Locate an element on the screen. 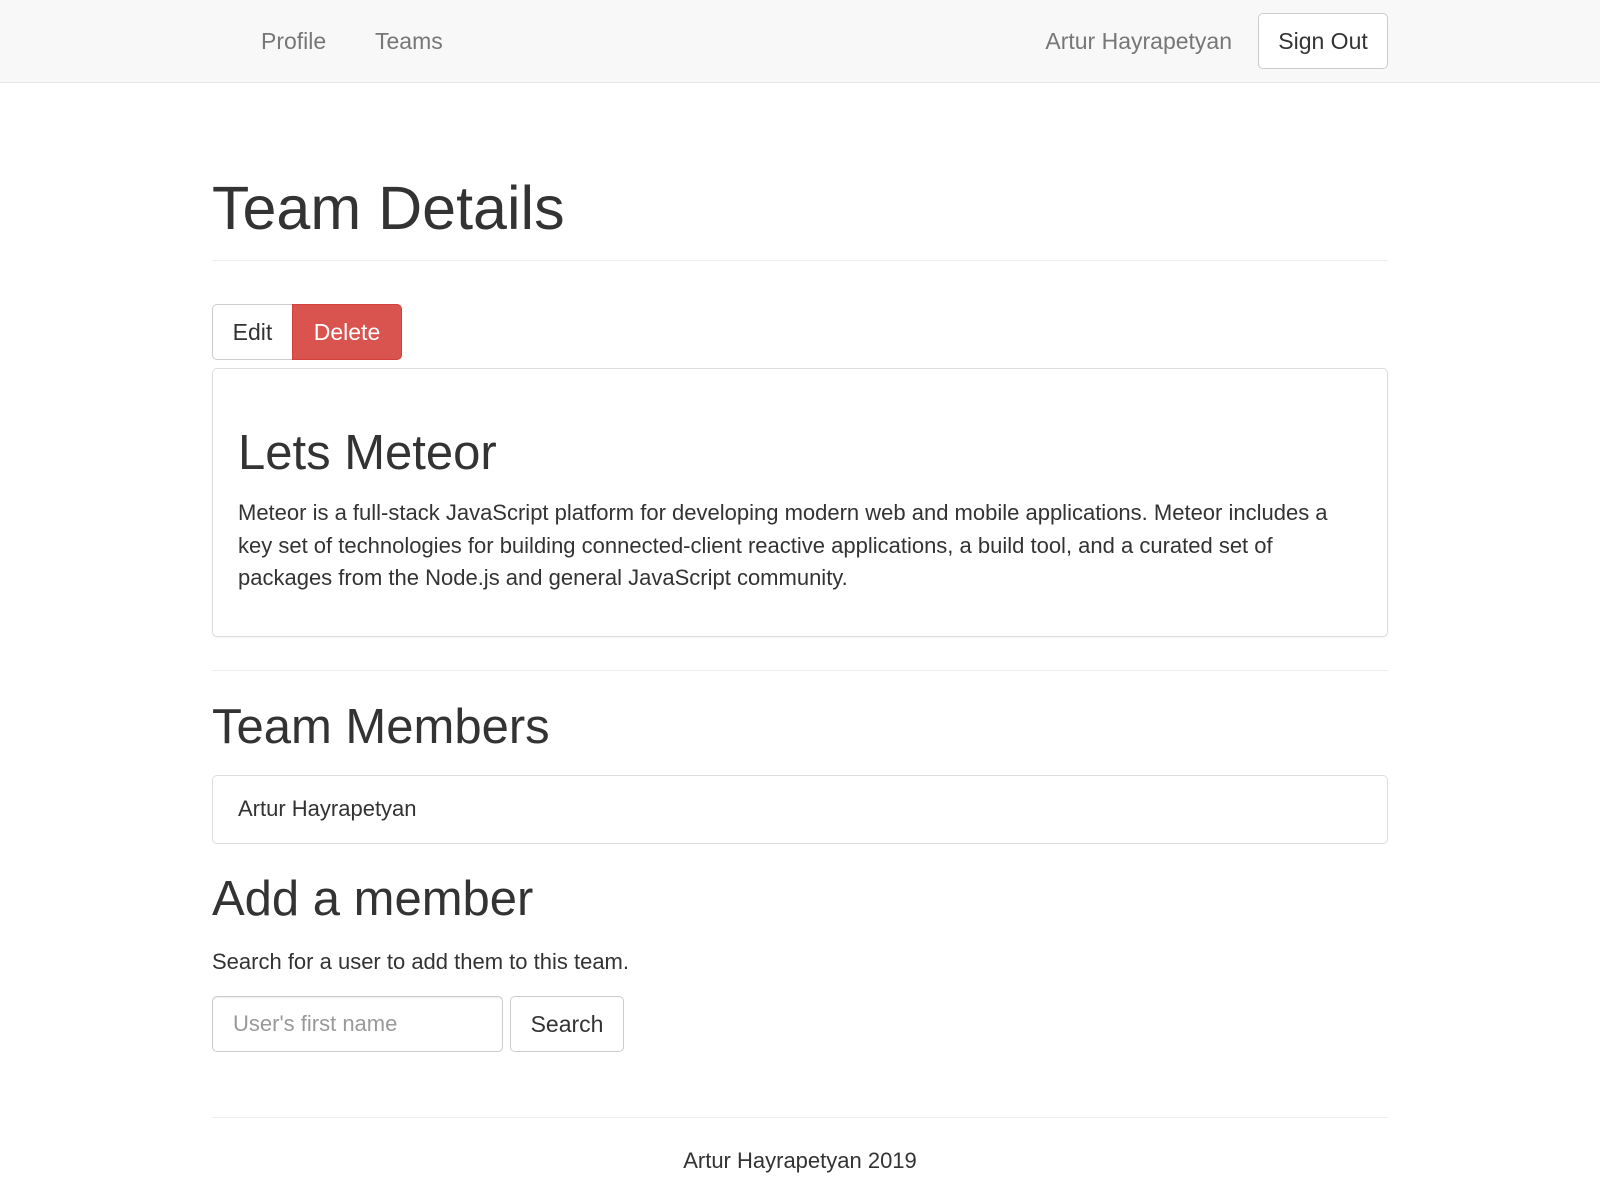 The image size is (1600, 1200). list-item: Artur Hayrapetyan is located at coordinates (327, 808).